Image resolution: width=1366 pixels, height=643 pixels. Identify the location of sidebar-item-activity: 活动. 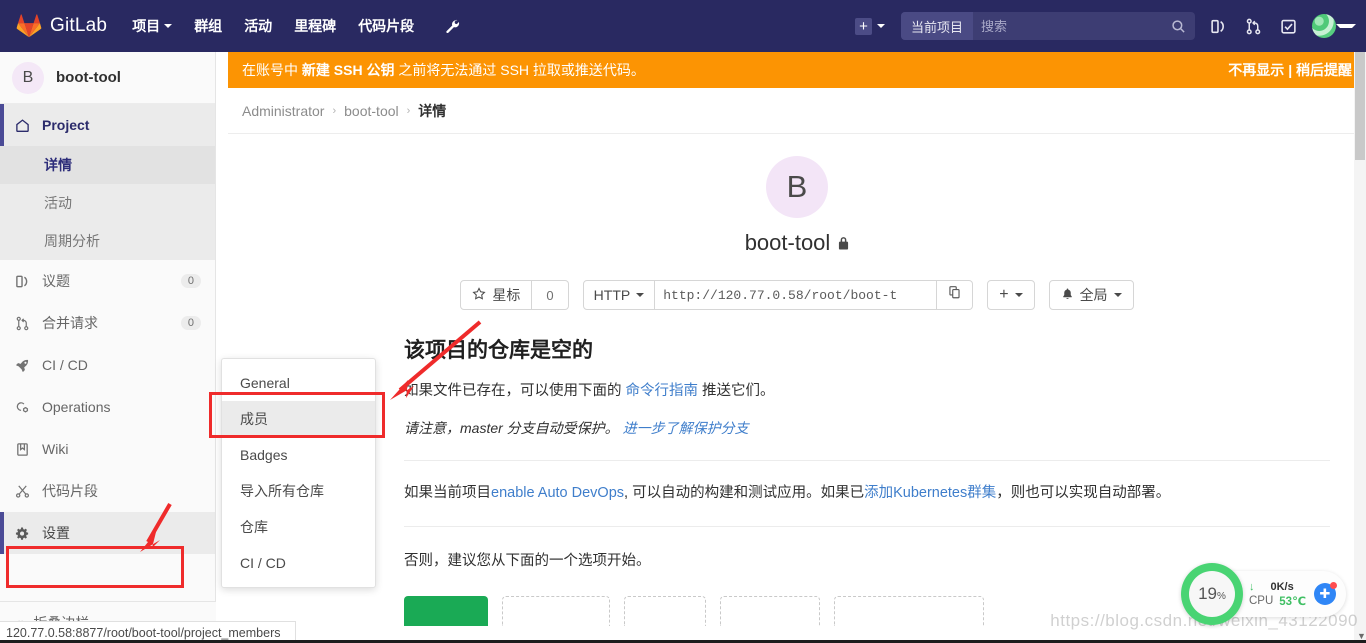
(107, 203).